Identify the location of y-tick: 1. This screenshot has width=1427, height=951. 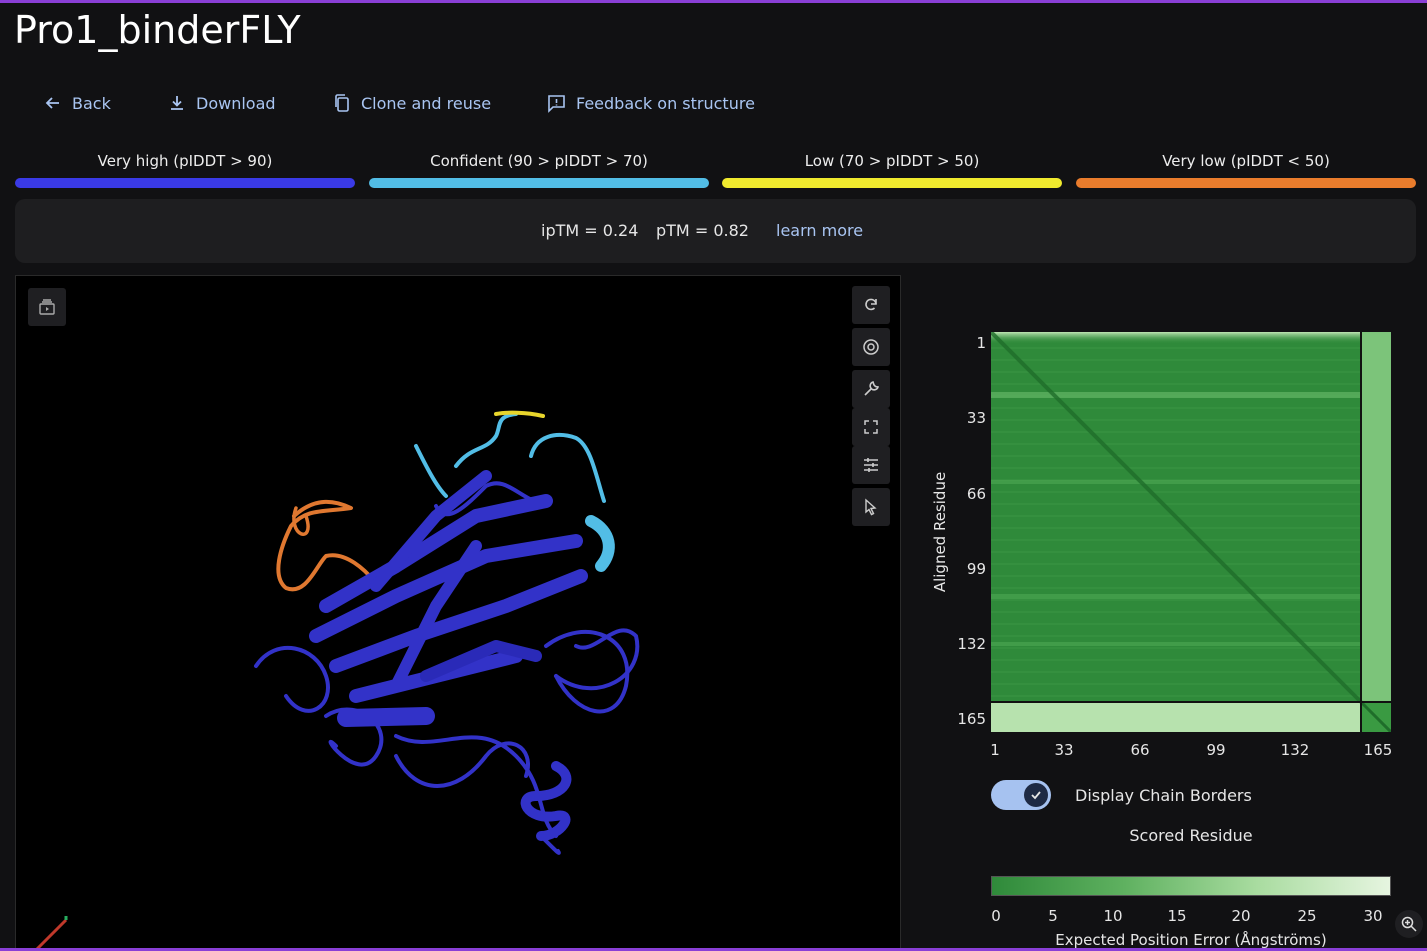
(981, 343).